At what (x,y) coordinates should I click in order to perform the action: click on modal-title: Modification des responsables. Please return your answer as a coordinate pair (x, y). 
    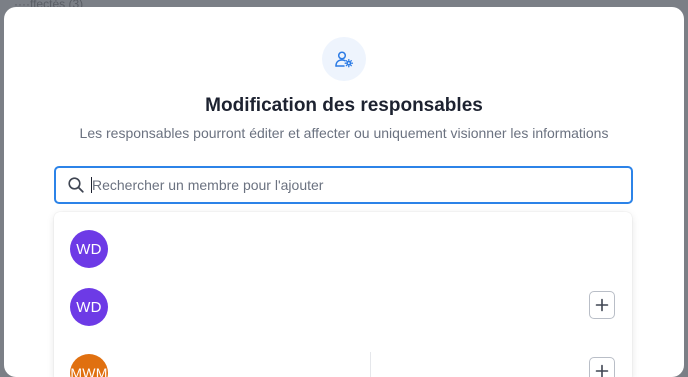
    Looking at the image, I should click on (344, 105).